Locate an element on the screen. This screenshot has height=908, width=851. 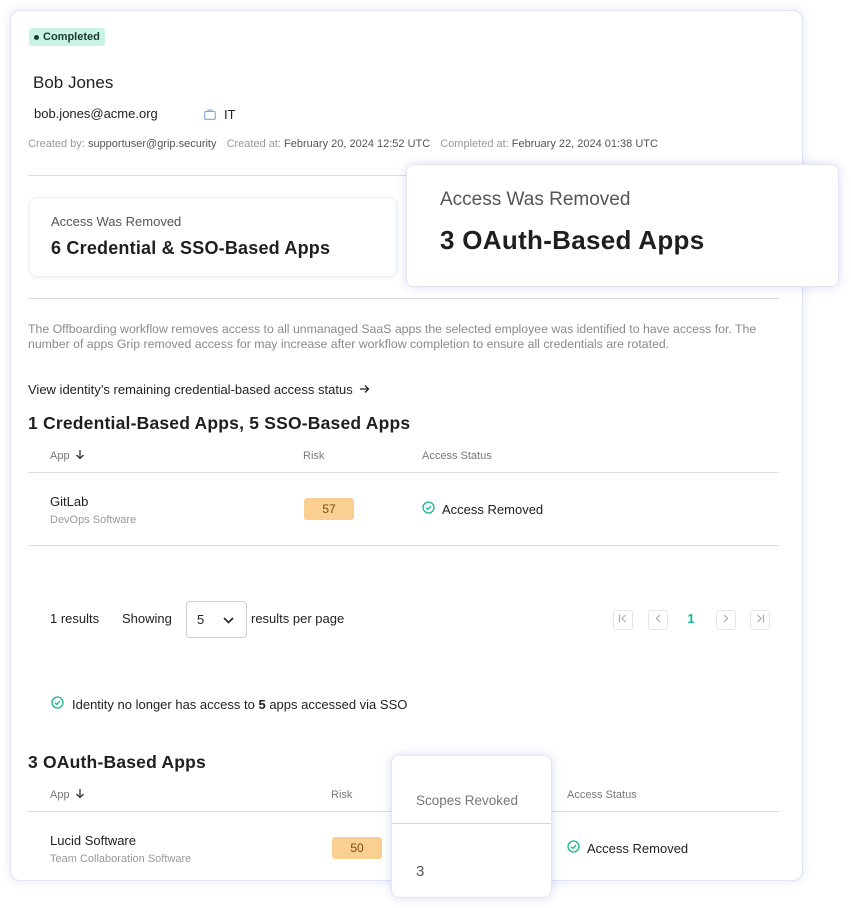
prev-page-button is located at coordinates (658, 620).